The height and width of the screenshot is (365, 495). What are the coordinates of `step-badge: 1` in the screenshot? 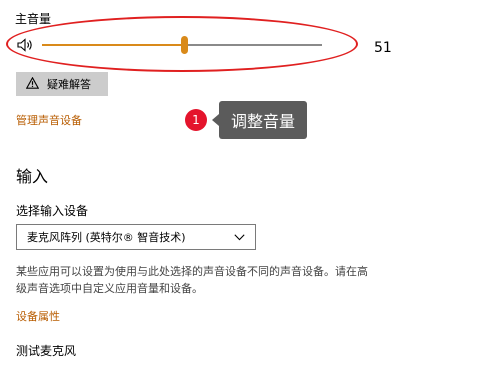 It's located at (196, 120).